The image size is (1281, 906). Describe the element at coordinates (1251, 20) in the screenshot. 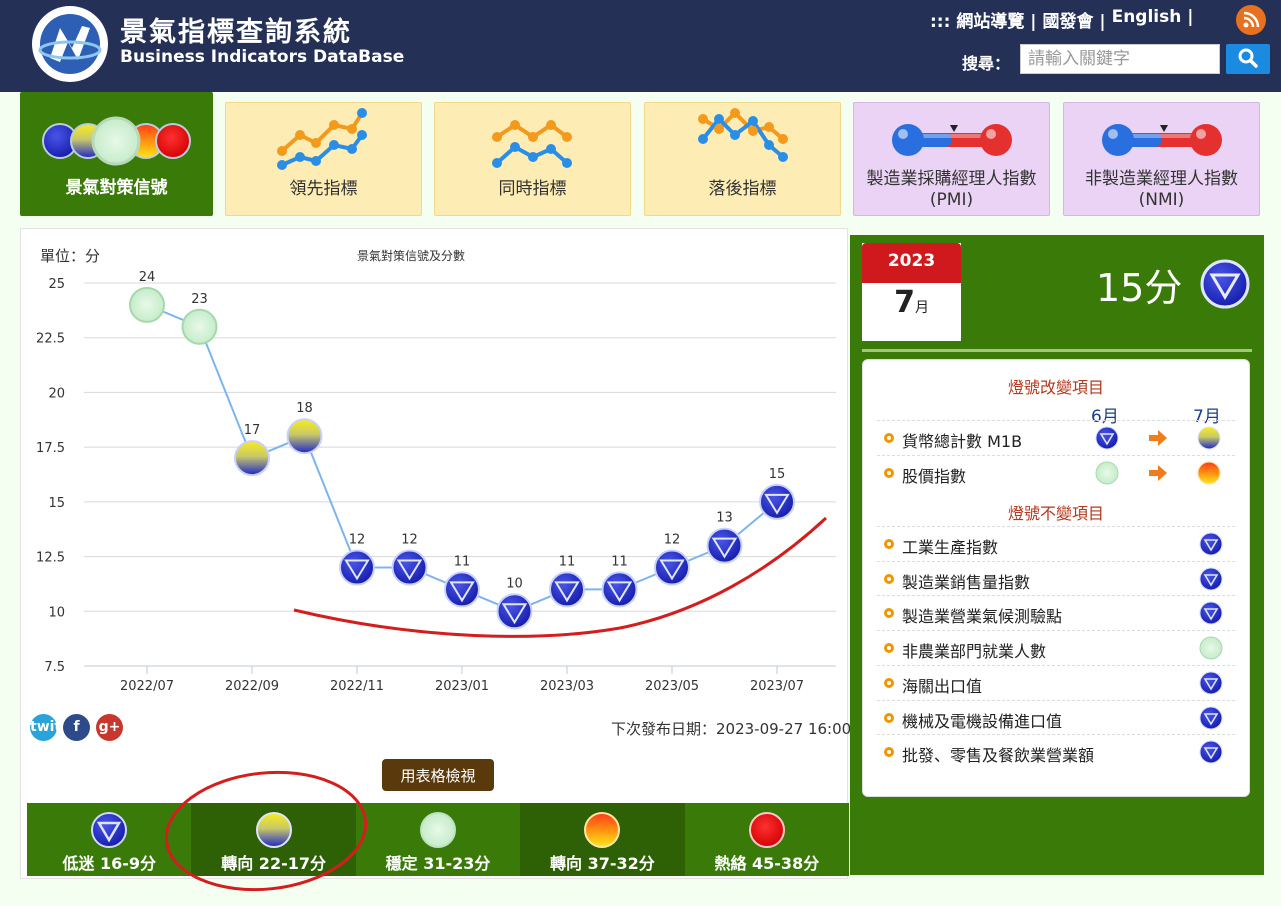

I see `rss-icon` at that location.